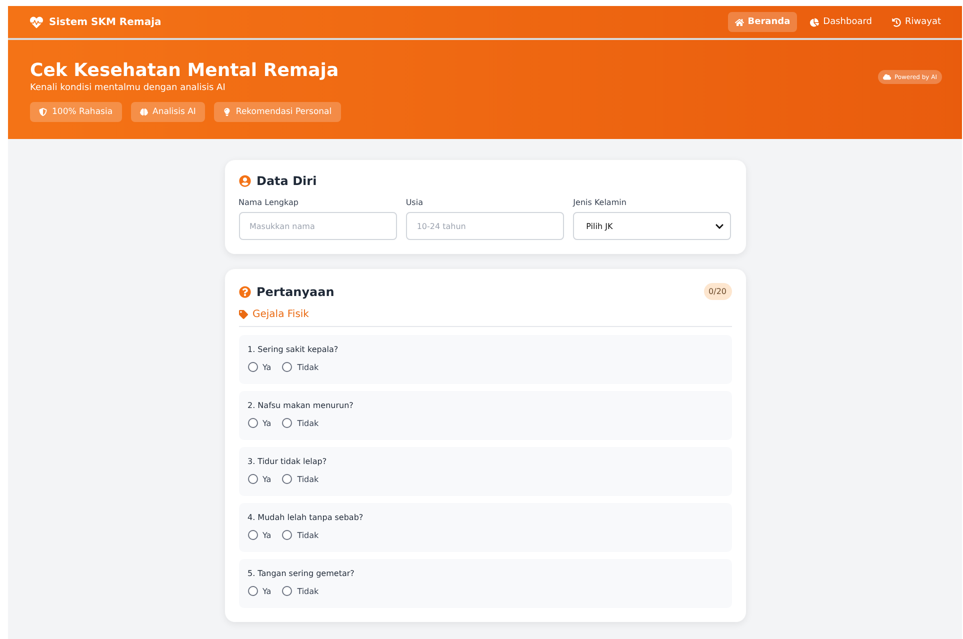  Describe the element at coordinates (719, 226) in the screenshot. I see `chevron-down-icon` at that location.